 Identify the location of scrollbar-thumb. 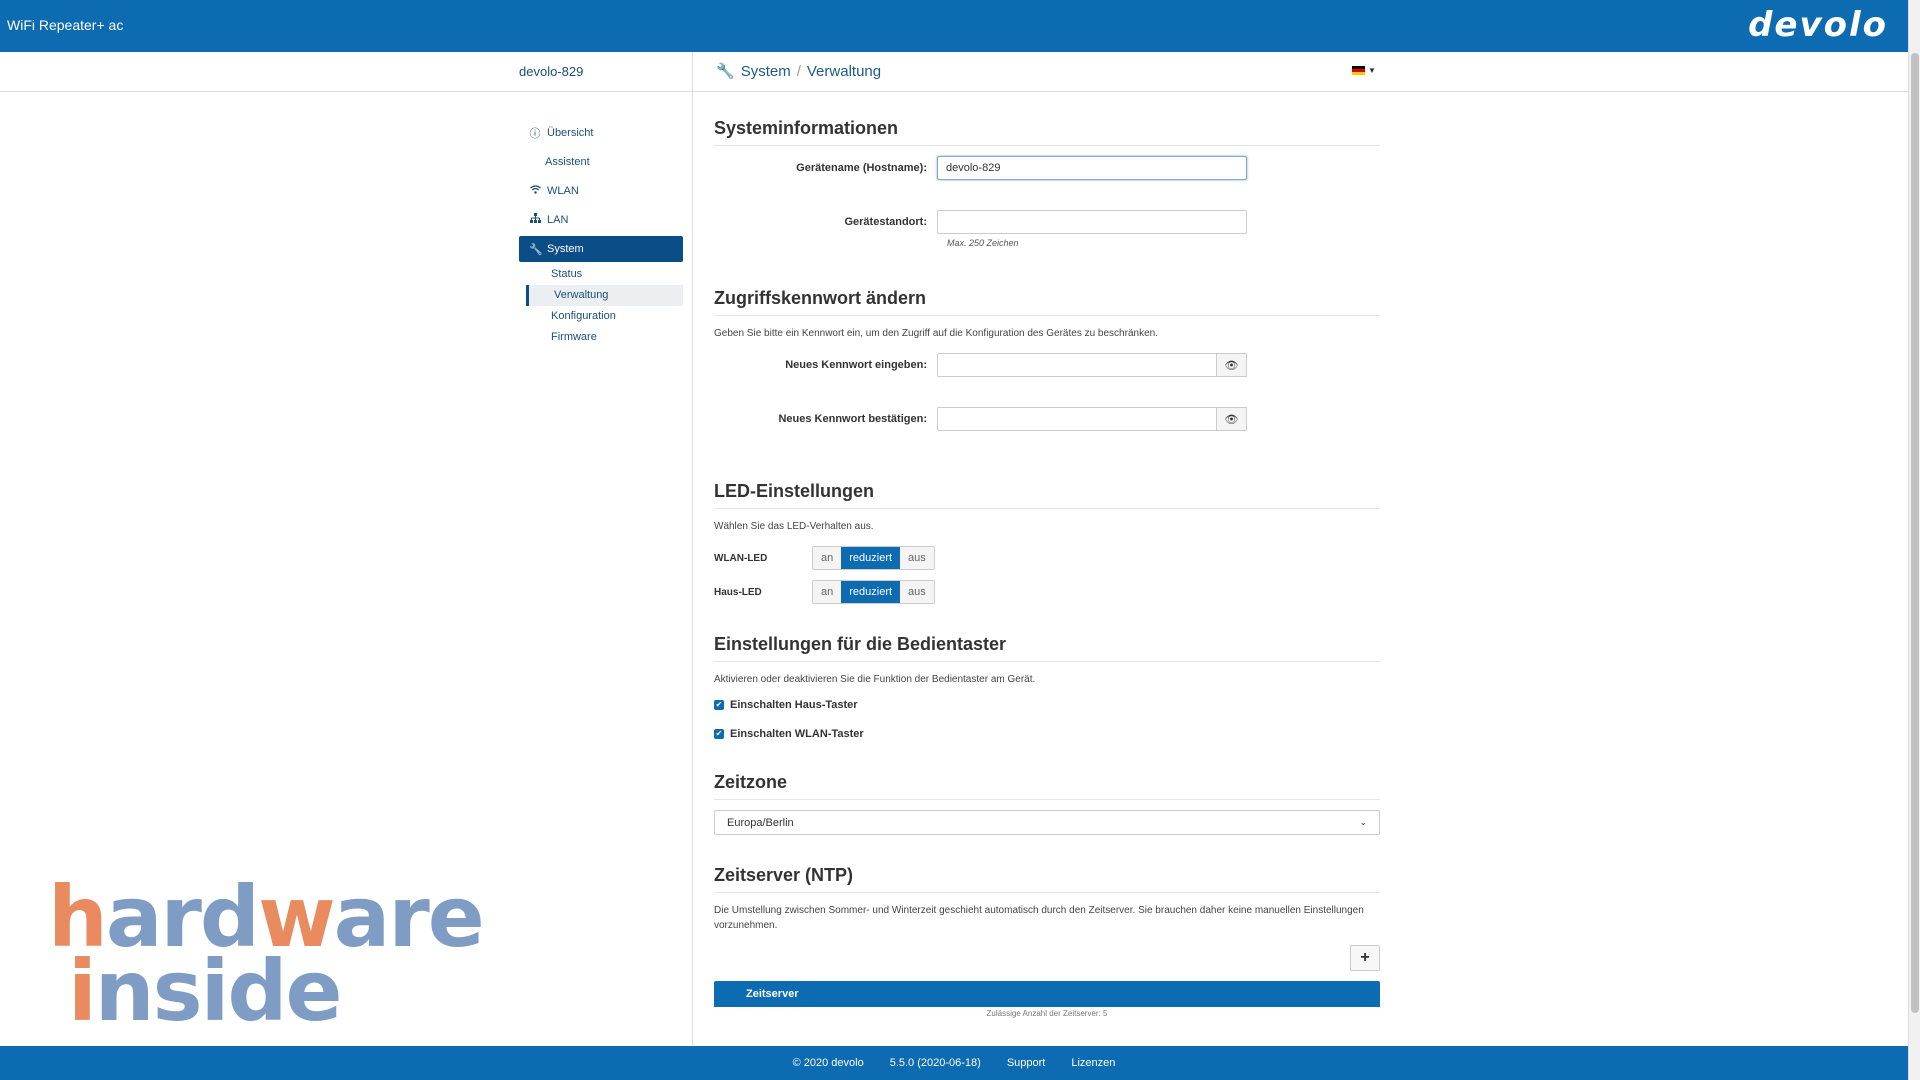
(1915, 533).